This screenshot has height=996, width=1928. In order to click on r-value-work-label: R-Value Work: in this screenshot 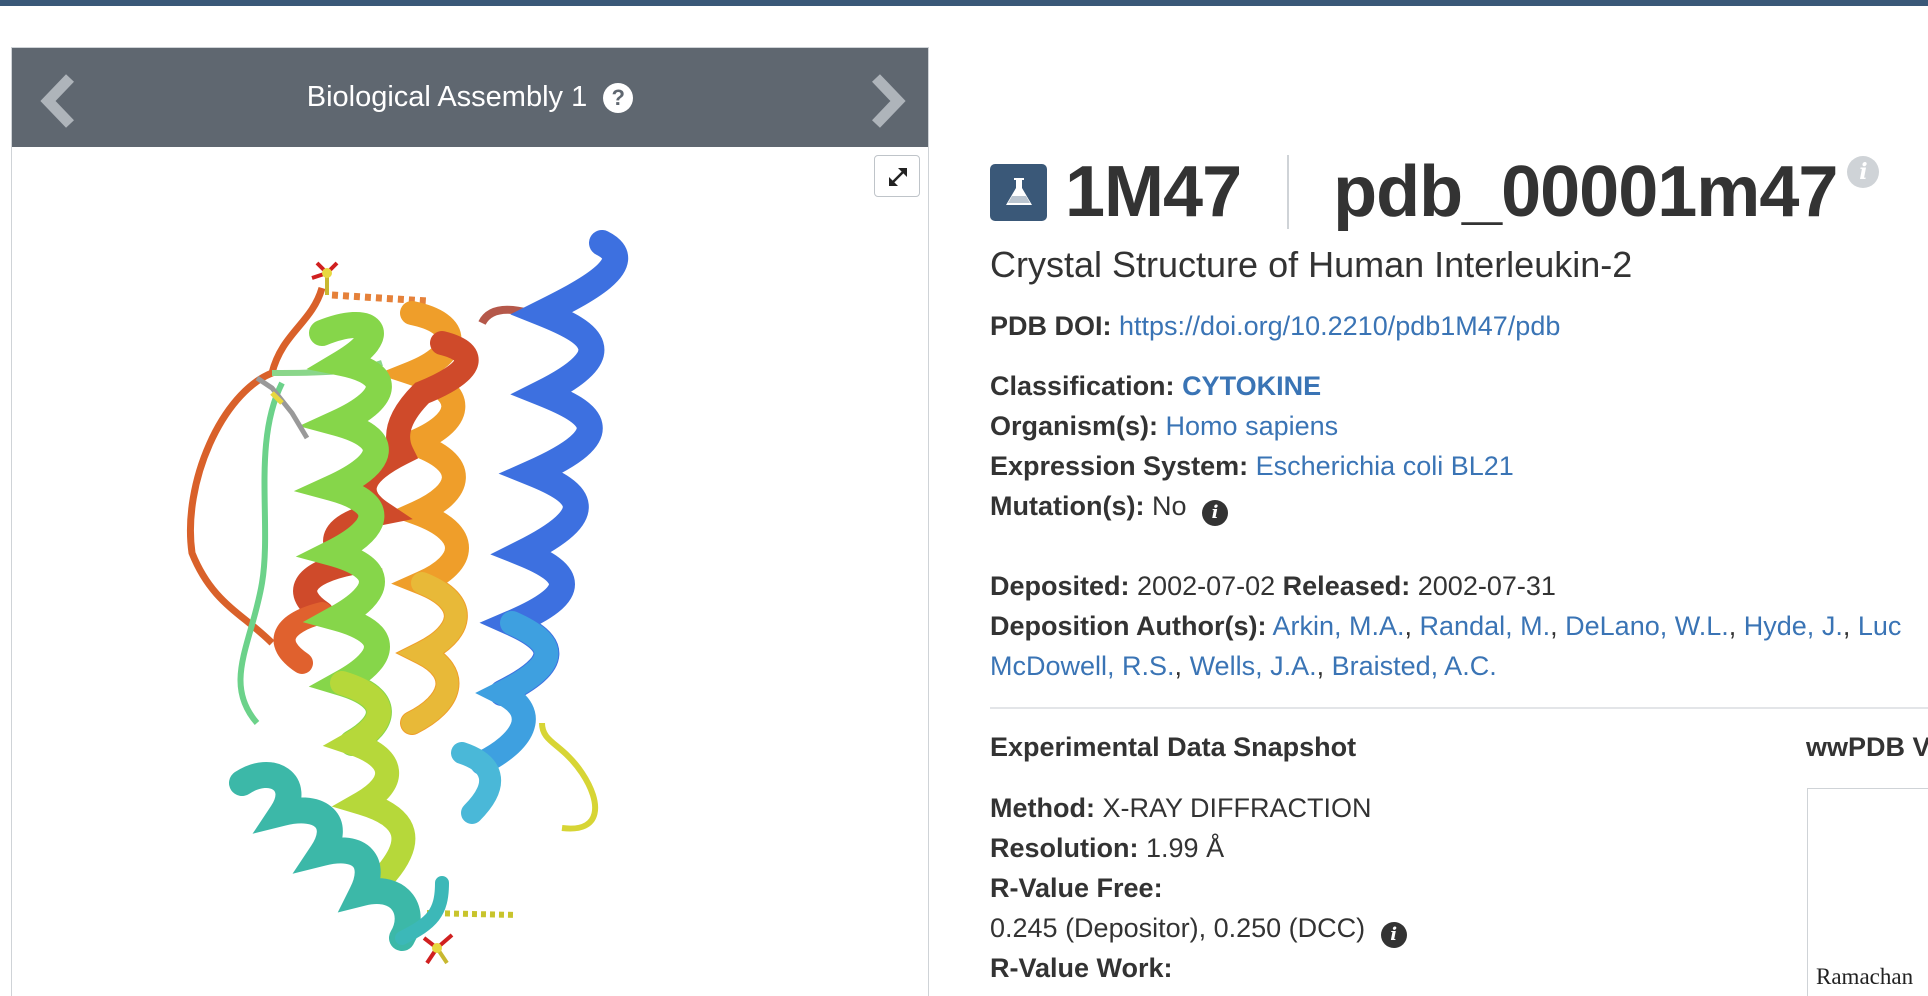, I will do `click(1081, 968)`.